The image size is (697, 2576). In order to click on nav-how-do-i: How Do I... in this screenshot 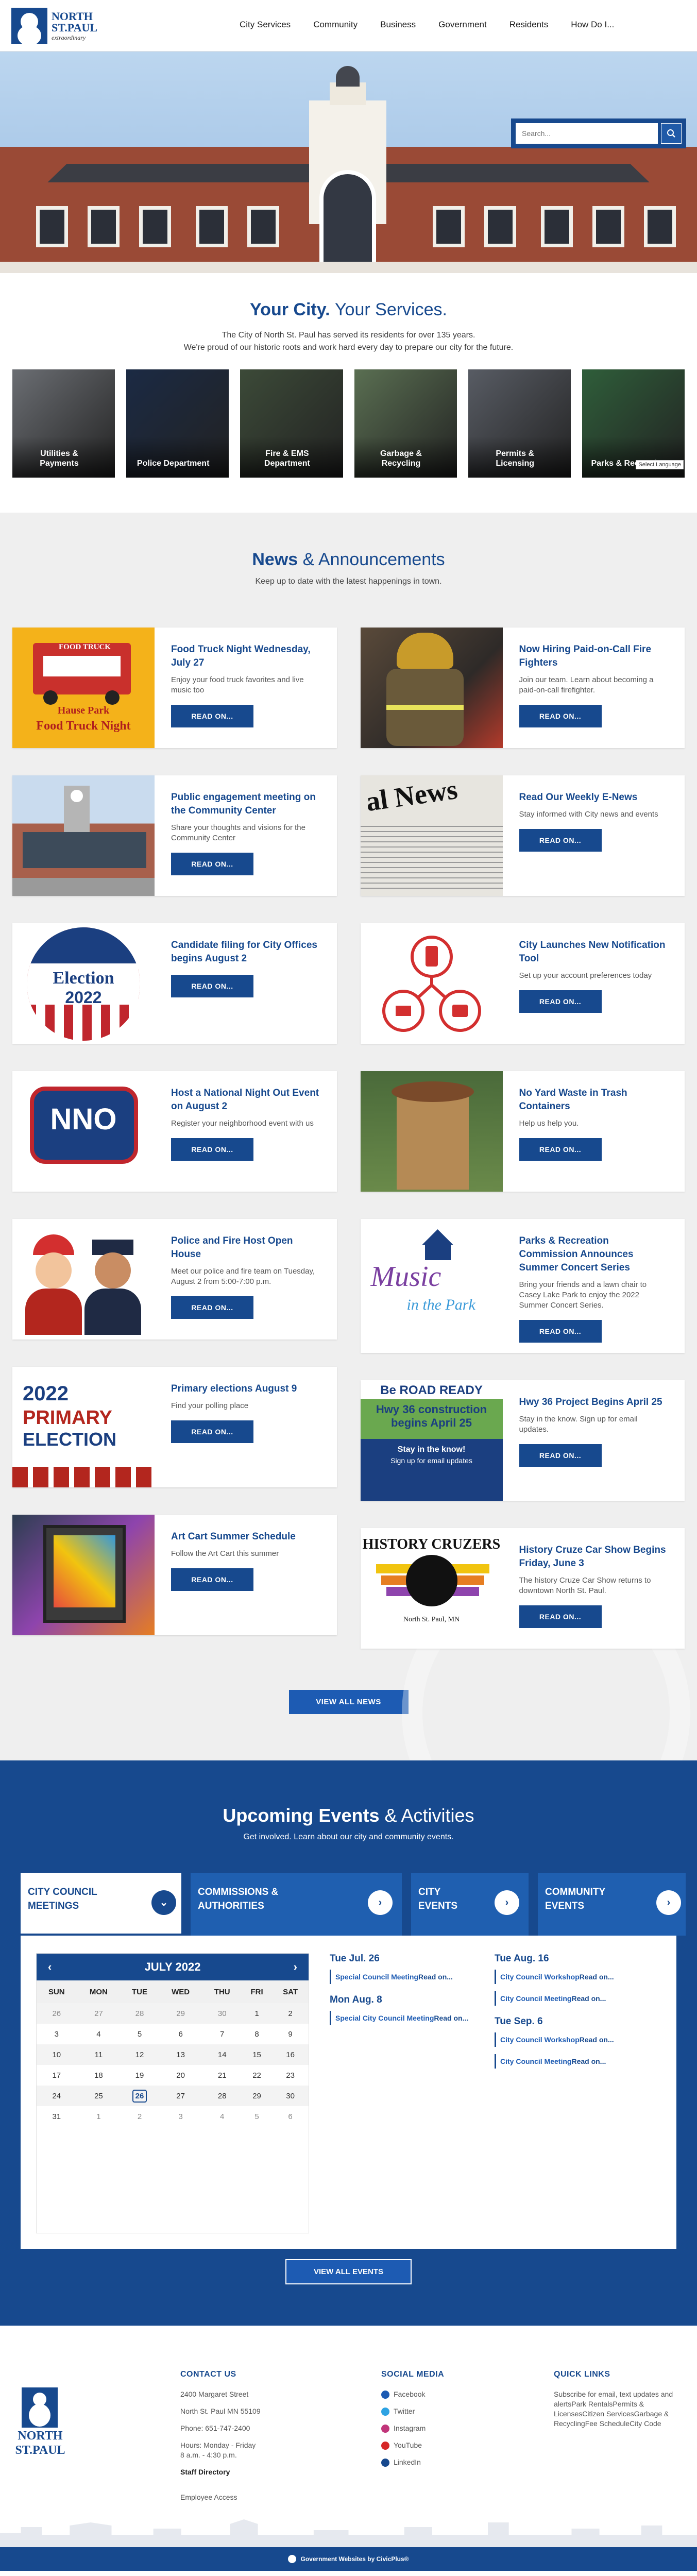, I will do `click(595, 25)`.